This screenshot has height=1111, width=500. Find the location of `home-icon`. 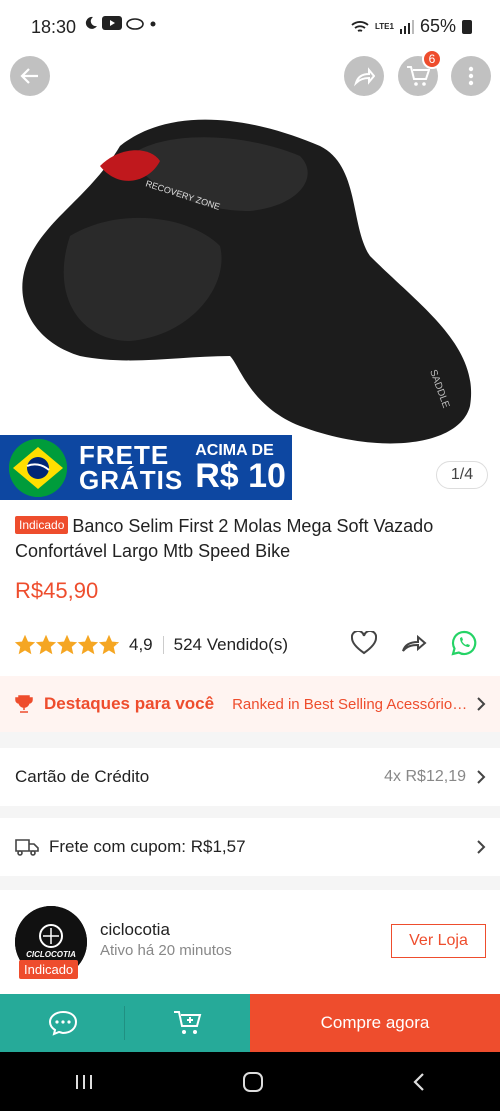

home-icon is located at coordinates (253, 1082).